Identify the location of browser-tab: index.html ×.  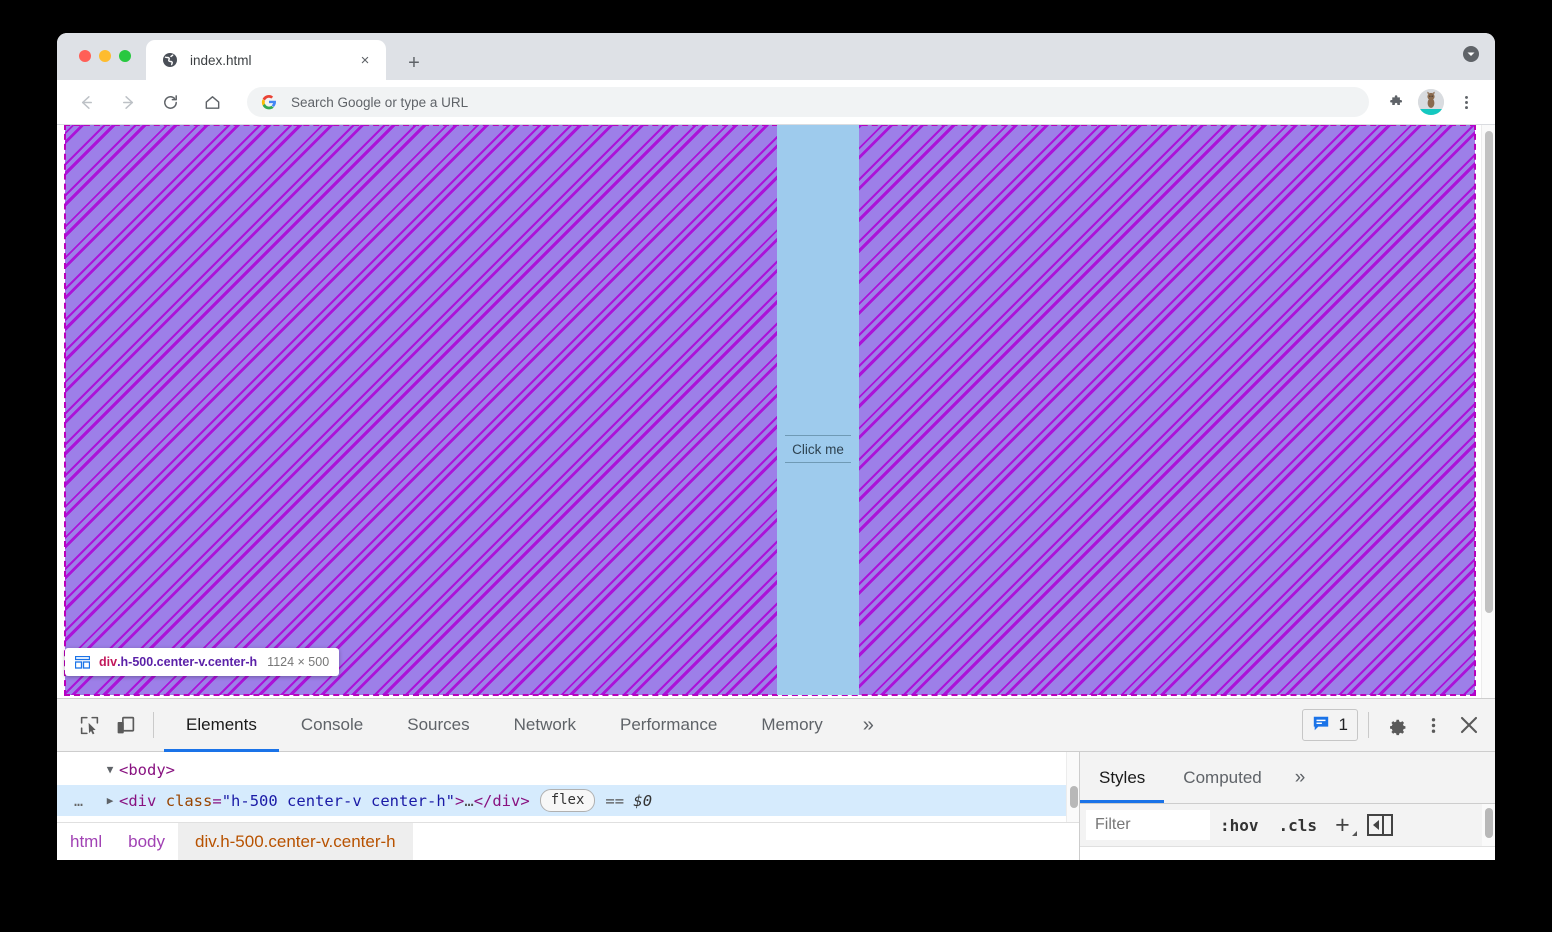
(266, 60).